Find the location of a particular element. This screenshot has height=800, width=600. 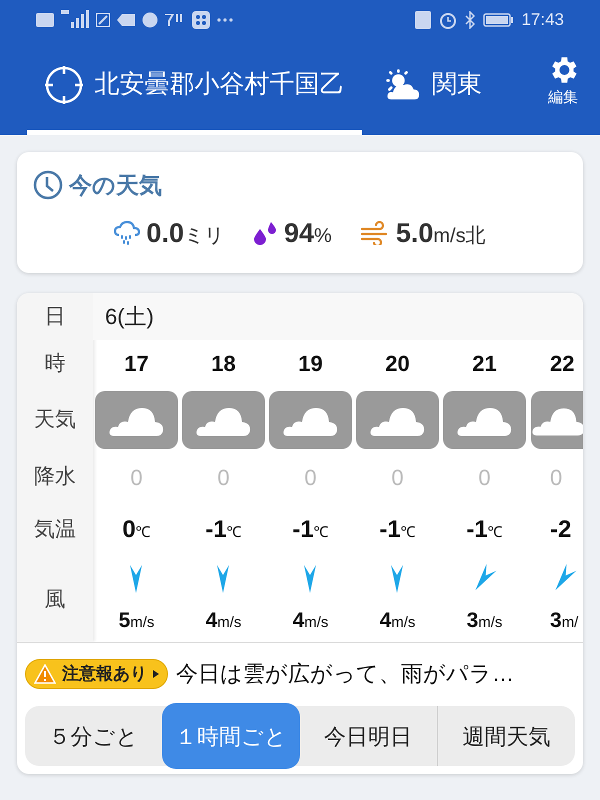

view-tab: 今日明日 is located at coordinates (368, 736).